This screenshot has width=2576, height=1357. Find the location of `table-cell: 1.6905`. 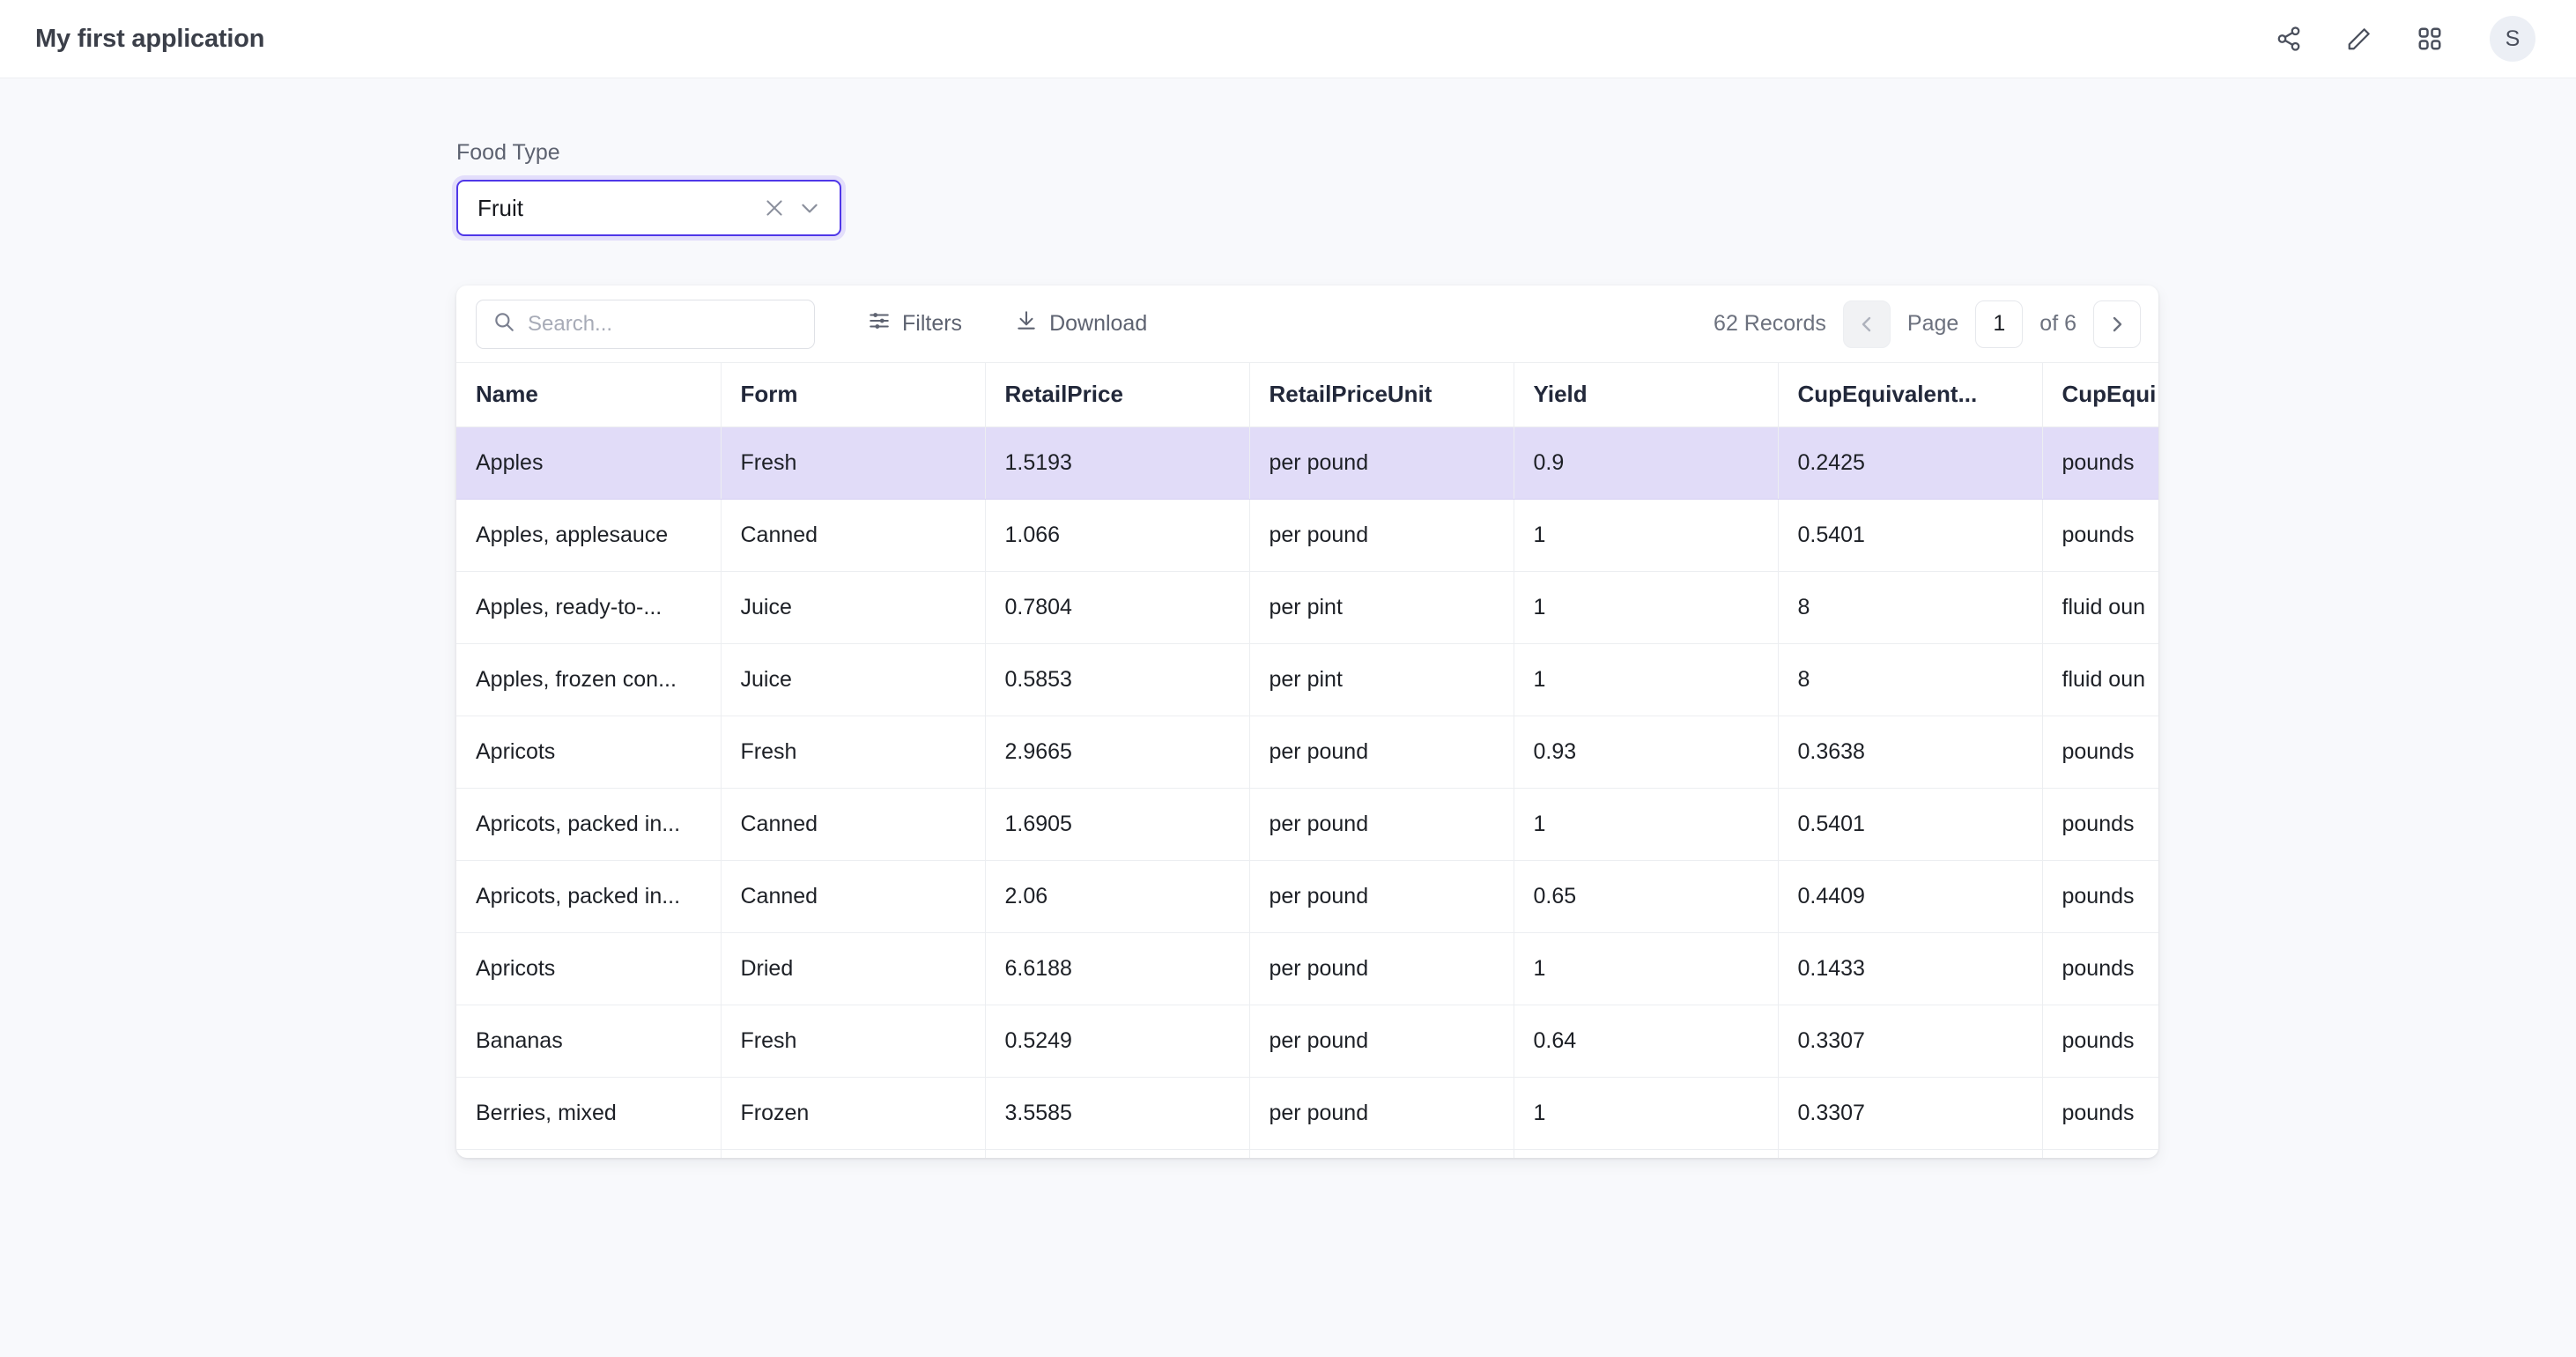

table-cell: 1.6905 is located at coordinates (1117, 824).